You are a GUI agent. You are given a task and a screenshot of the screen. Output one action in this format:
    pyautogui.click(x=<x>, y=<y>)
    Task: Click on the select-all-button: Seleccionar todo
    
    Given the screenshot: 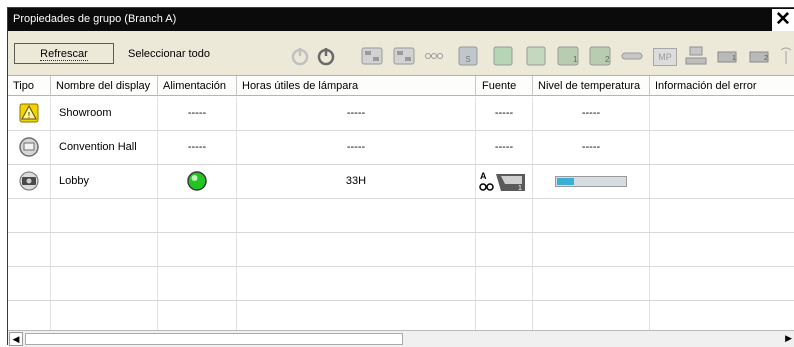 What is the action you would take?
    pyautogui.click(x=169, y=53)
    